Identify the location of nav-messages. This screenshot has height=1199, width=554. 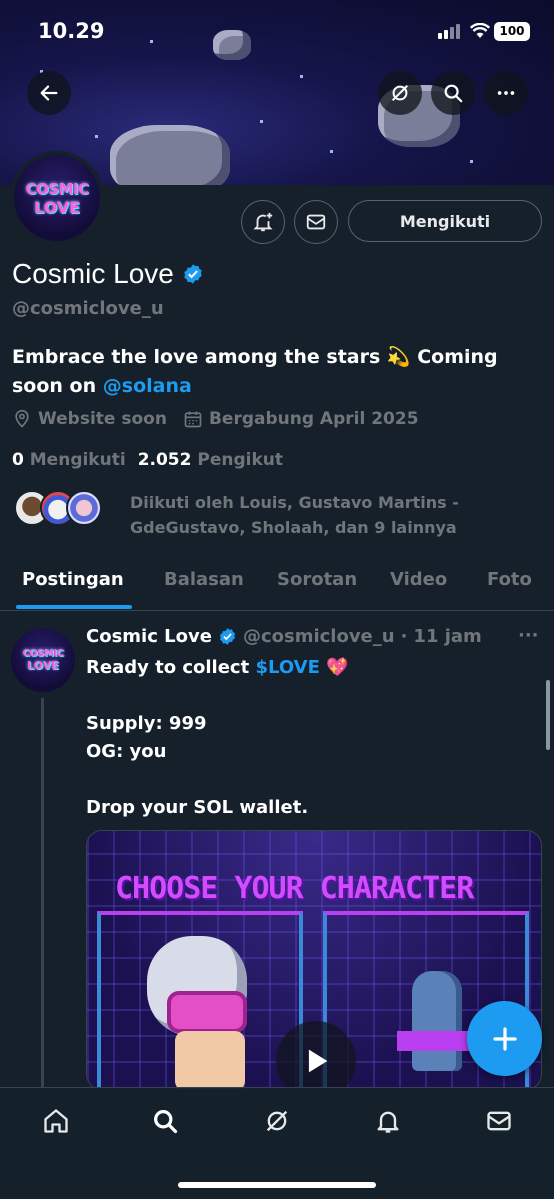
(499, 1121).